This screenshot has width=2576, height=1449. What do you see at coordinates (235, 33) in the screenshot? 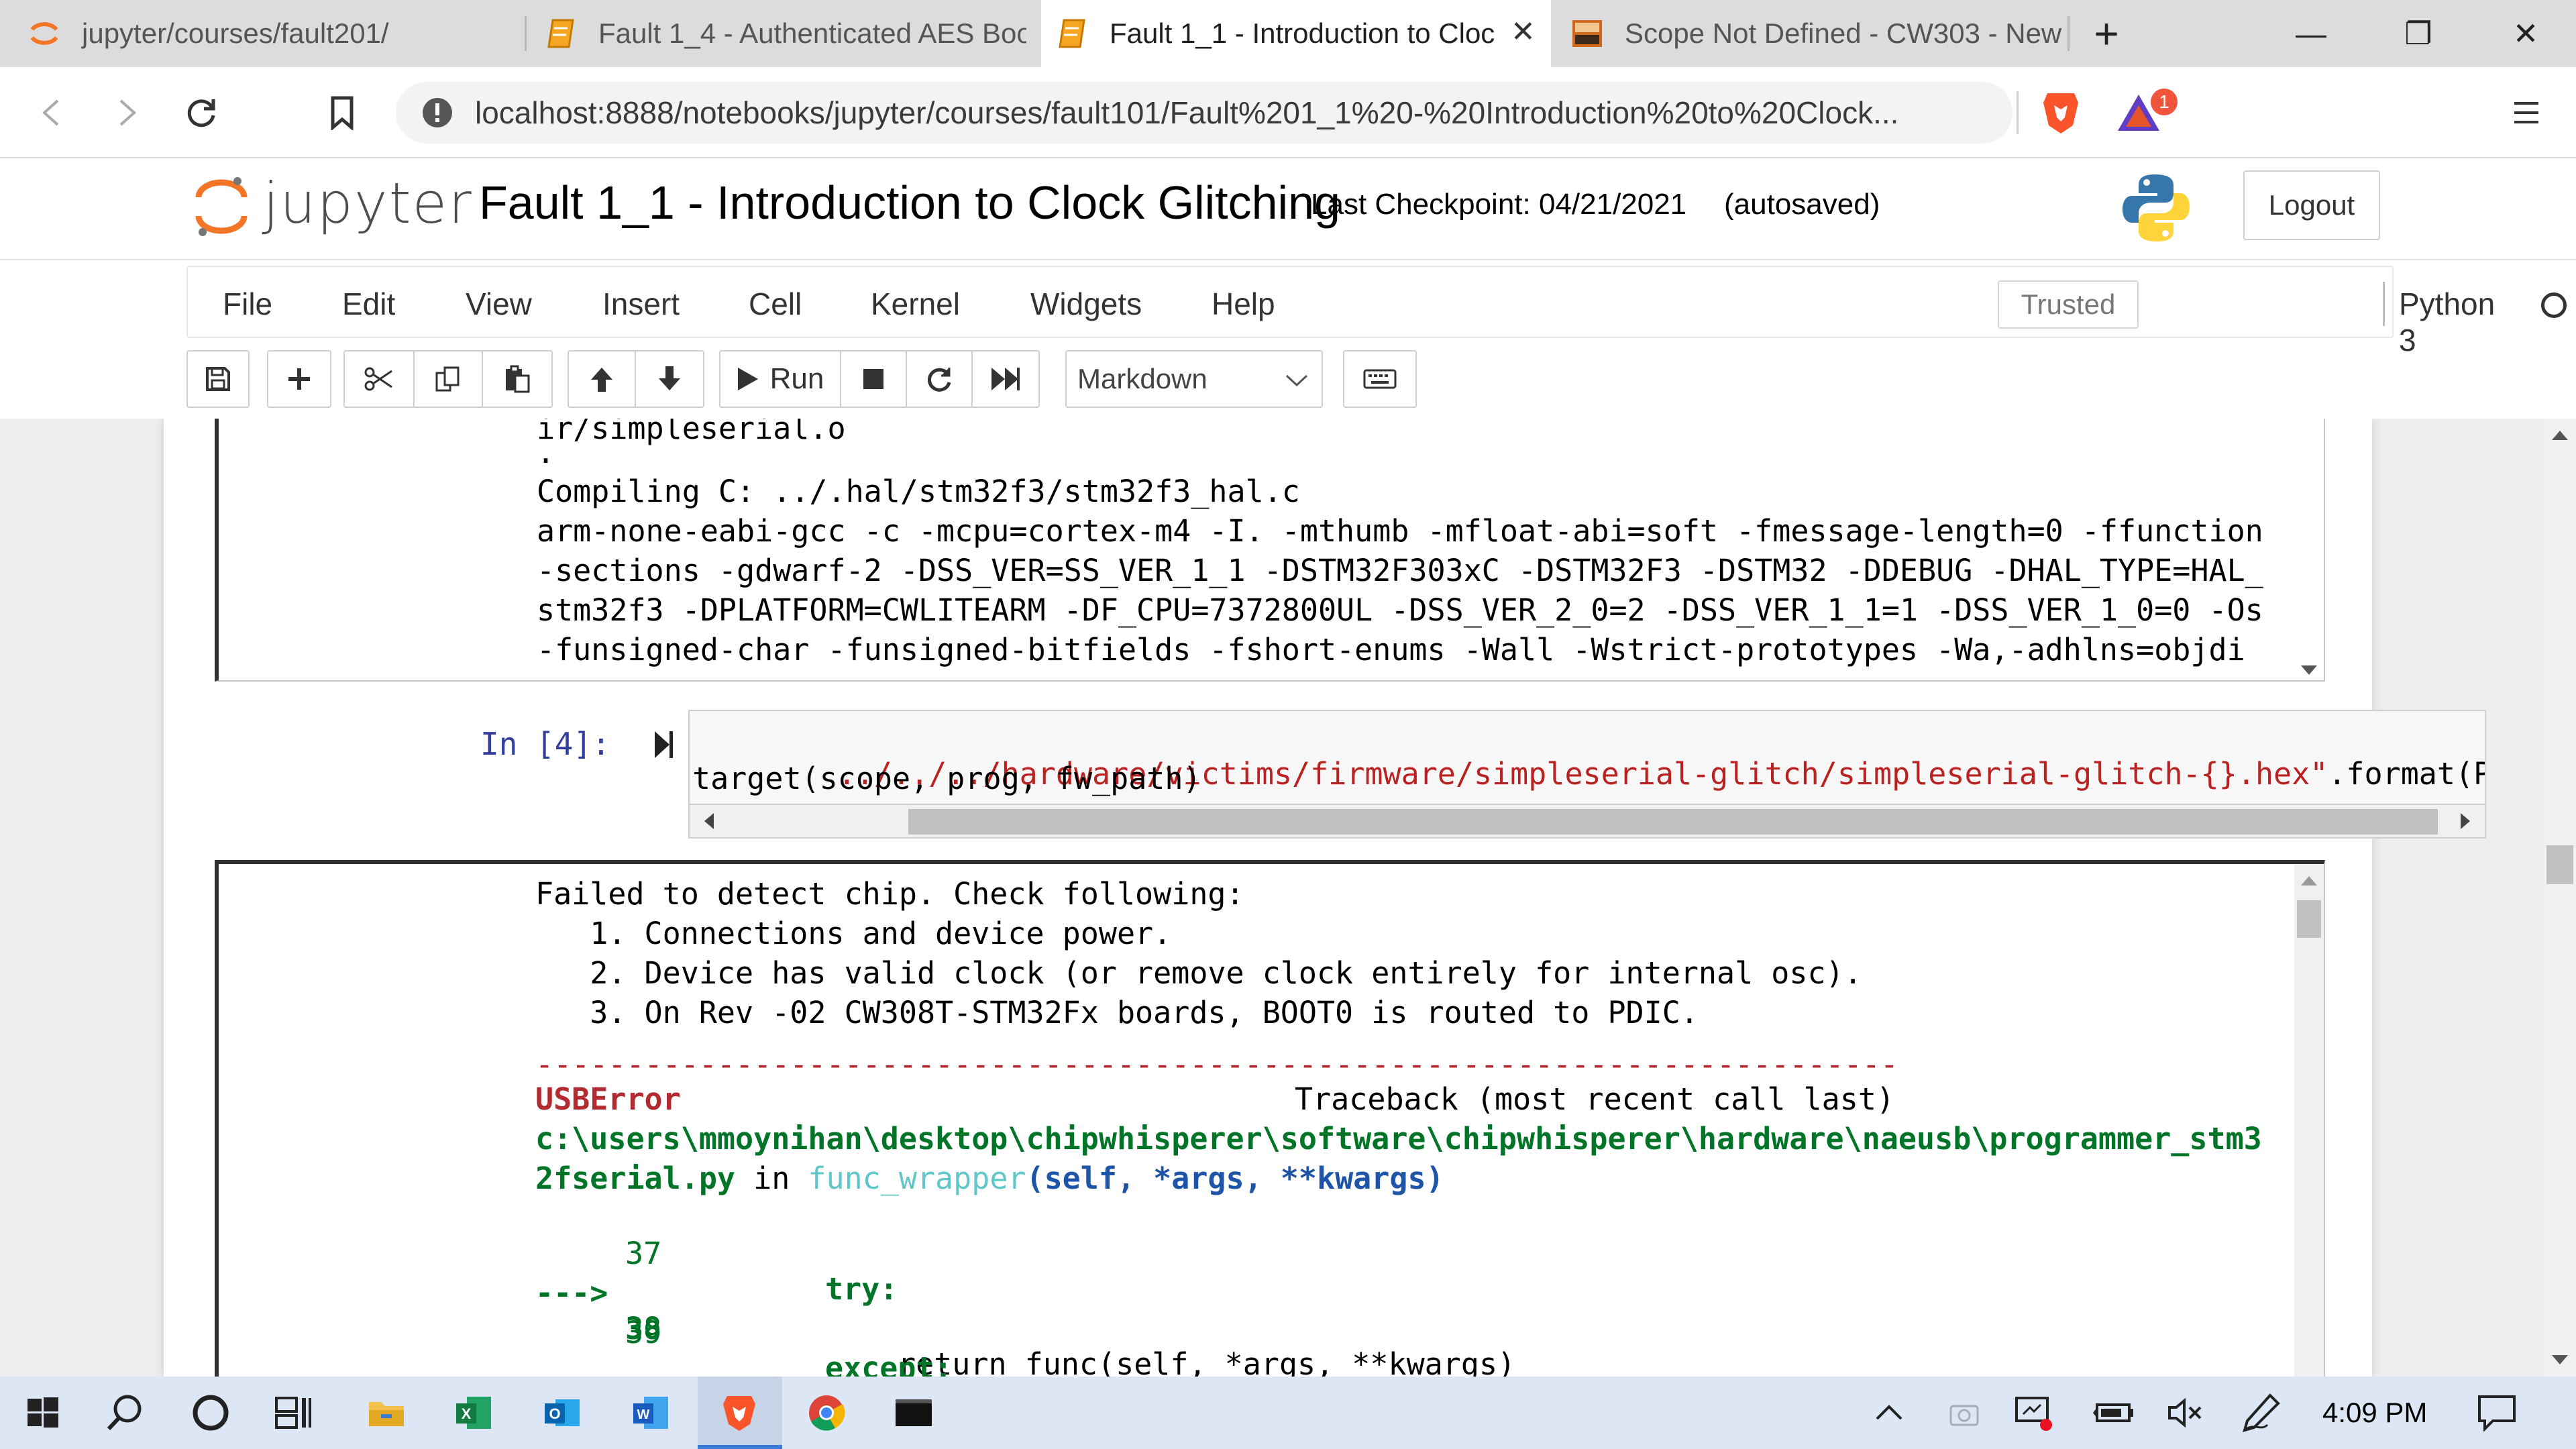
I see `tab-title: jupyter/courses/fault201/` at bounding box center [235, 33].